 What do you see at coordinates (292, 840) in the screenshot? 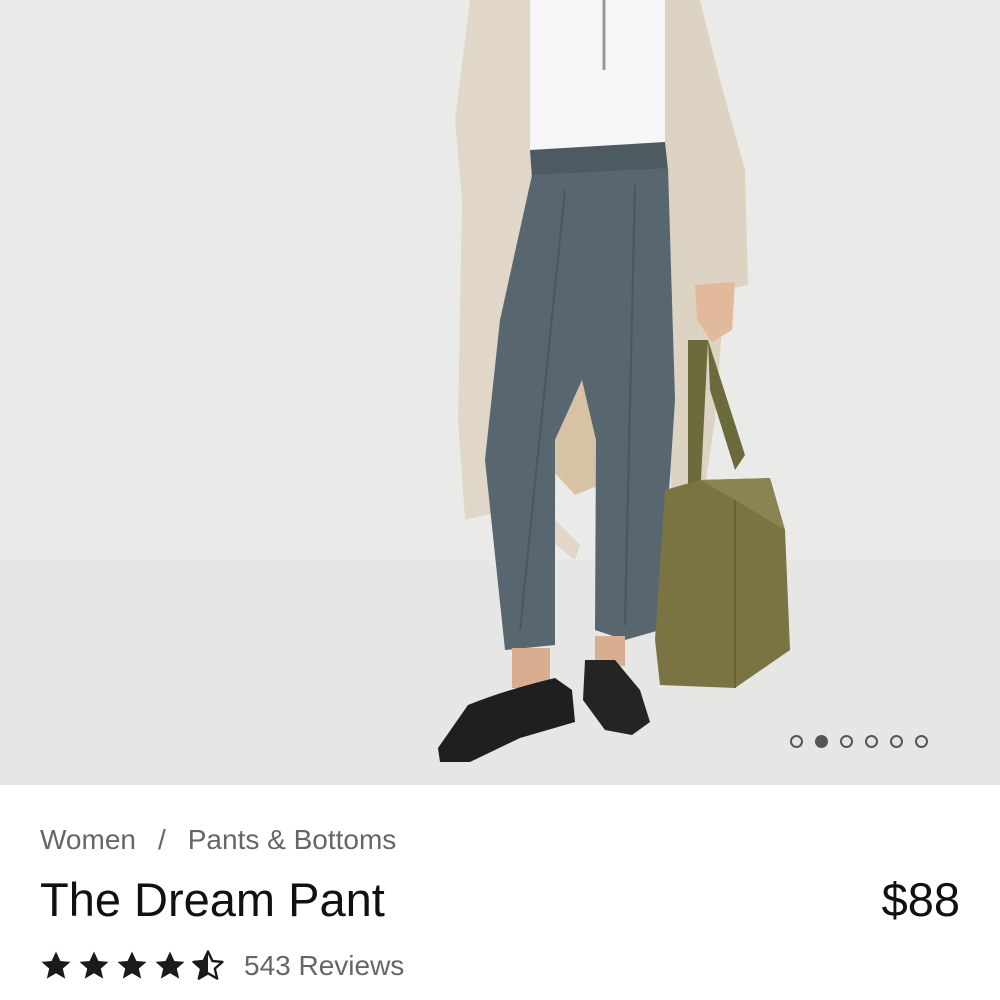
I see `breadcrumb-item-pants-bottoms: Pants & Bottoms` at bounding box center [292, 840].